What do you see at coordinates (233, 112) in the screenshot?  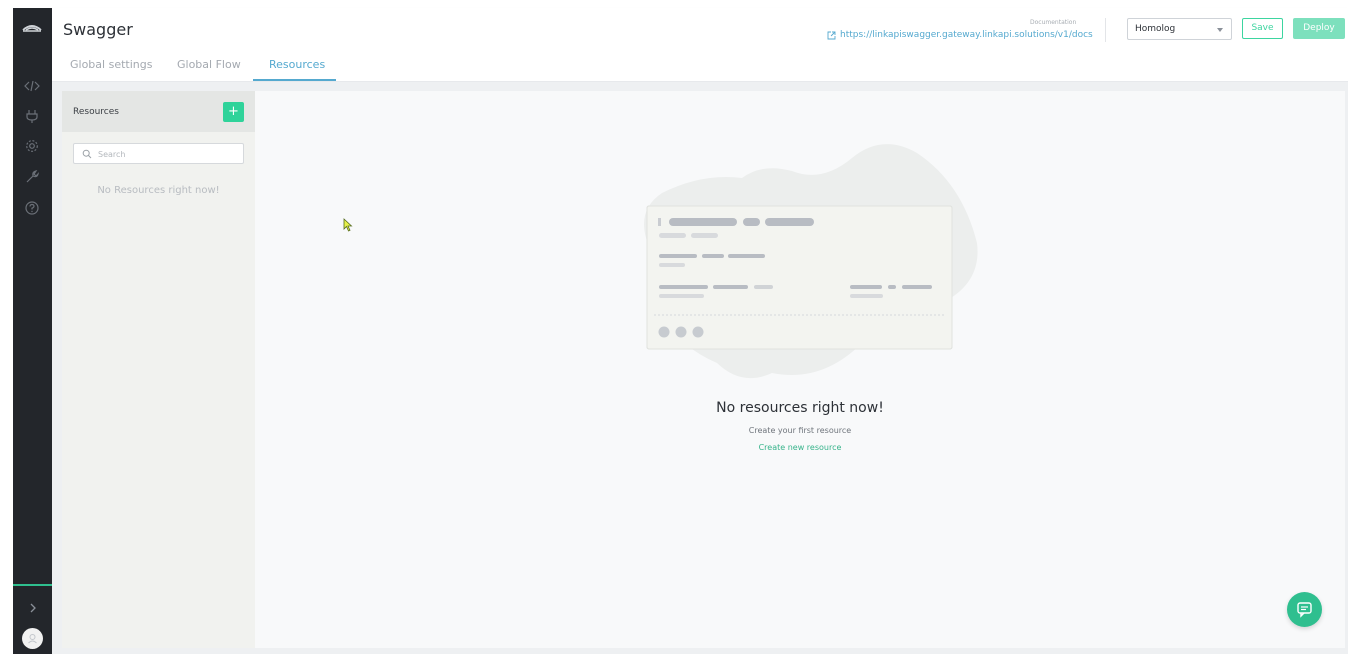 I see `add-resource-button: +` at bounding box center [233, 112].